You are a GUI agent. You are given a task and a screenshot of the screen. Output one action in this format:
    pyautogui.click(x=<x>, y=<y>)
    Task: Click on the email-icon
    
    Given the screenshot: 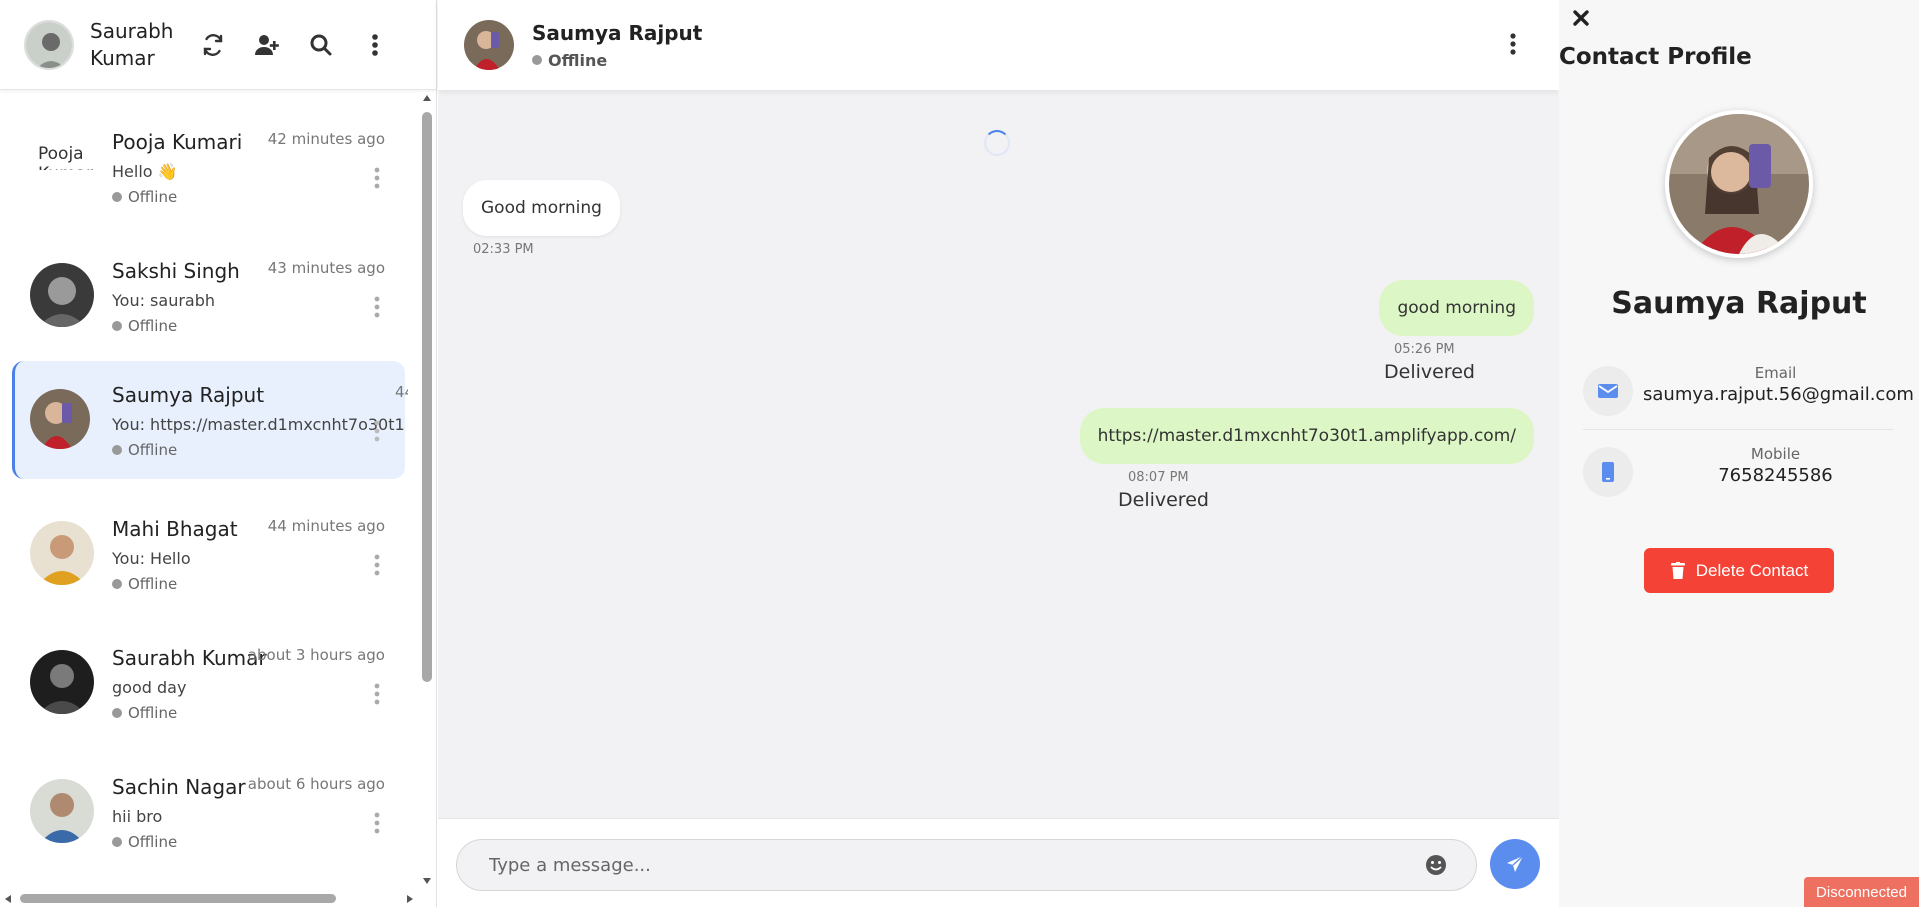 What is the action you would take?
    pyautogui.click(x=1608, y=391)
    